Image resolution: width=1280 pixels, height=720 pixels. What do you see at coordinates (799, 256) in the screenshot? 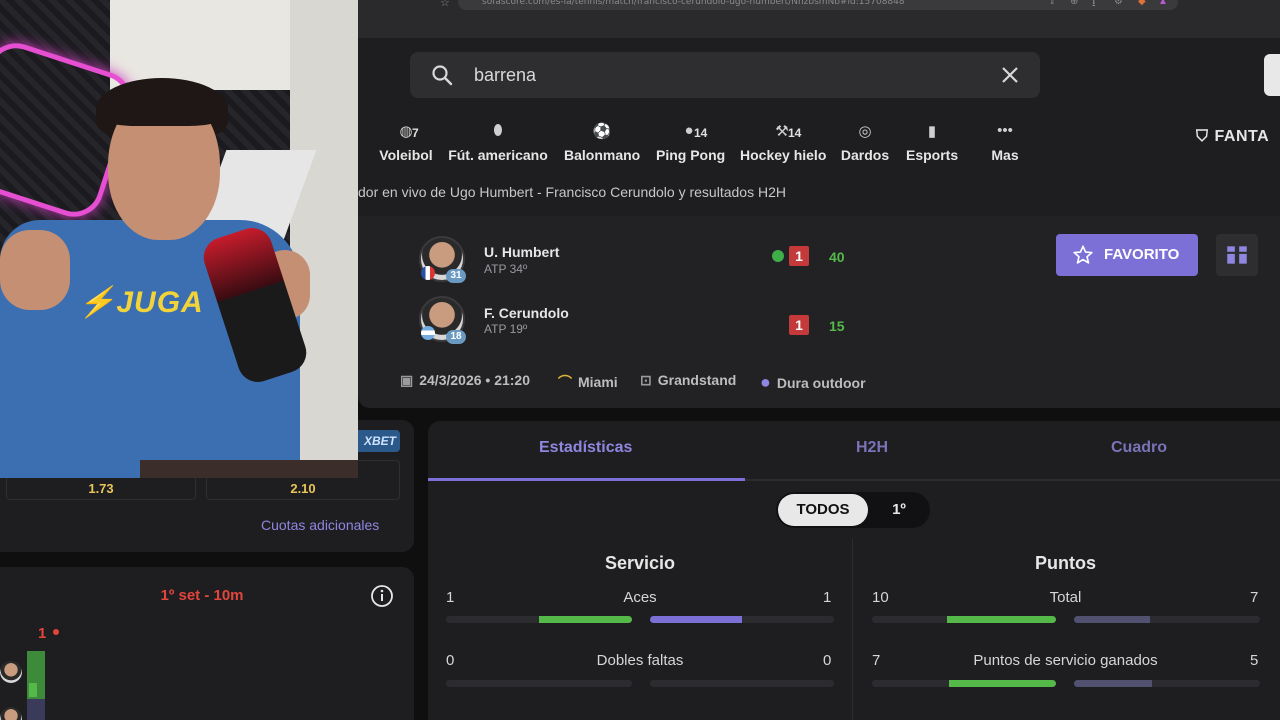
I see `set-score-home: 1` at bounding box center [799, 256].